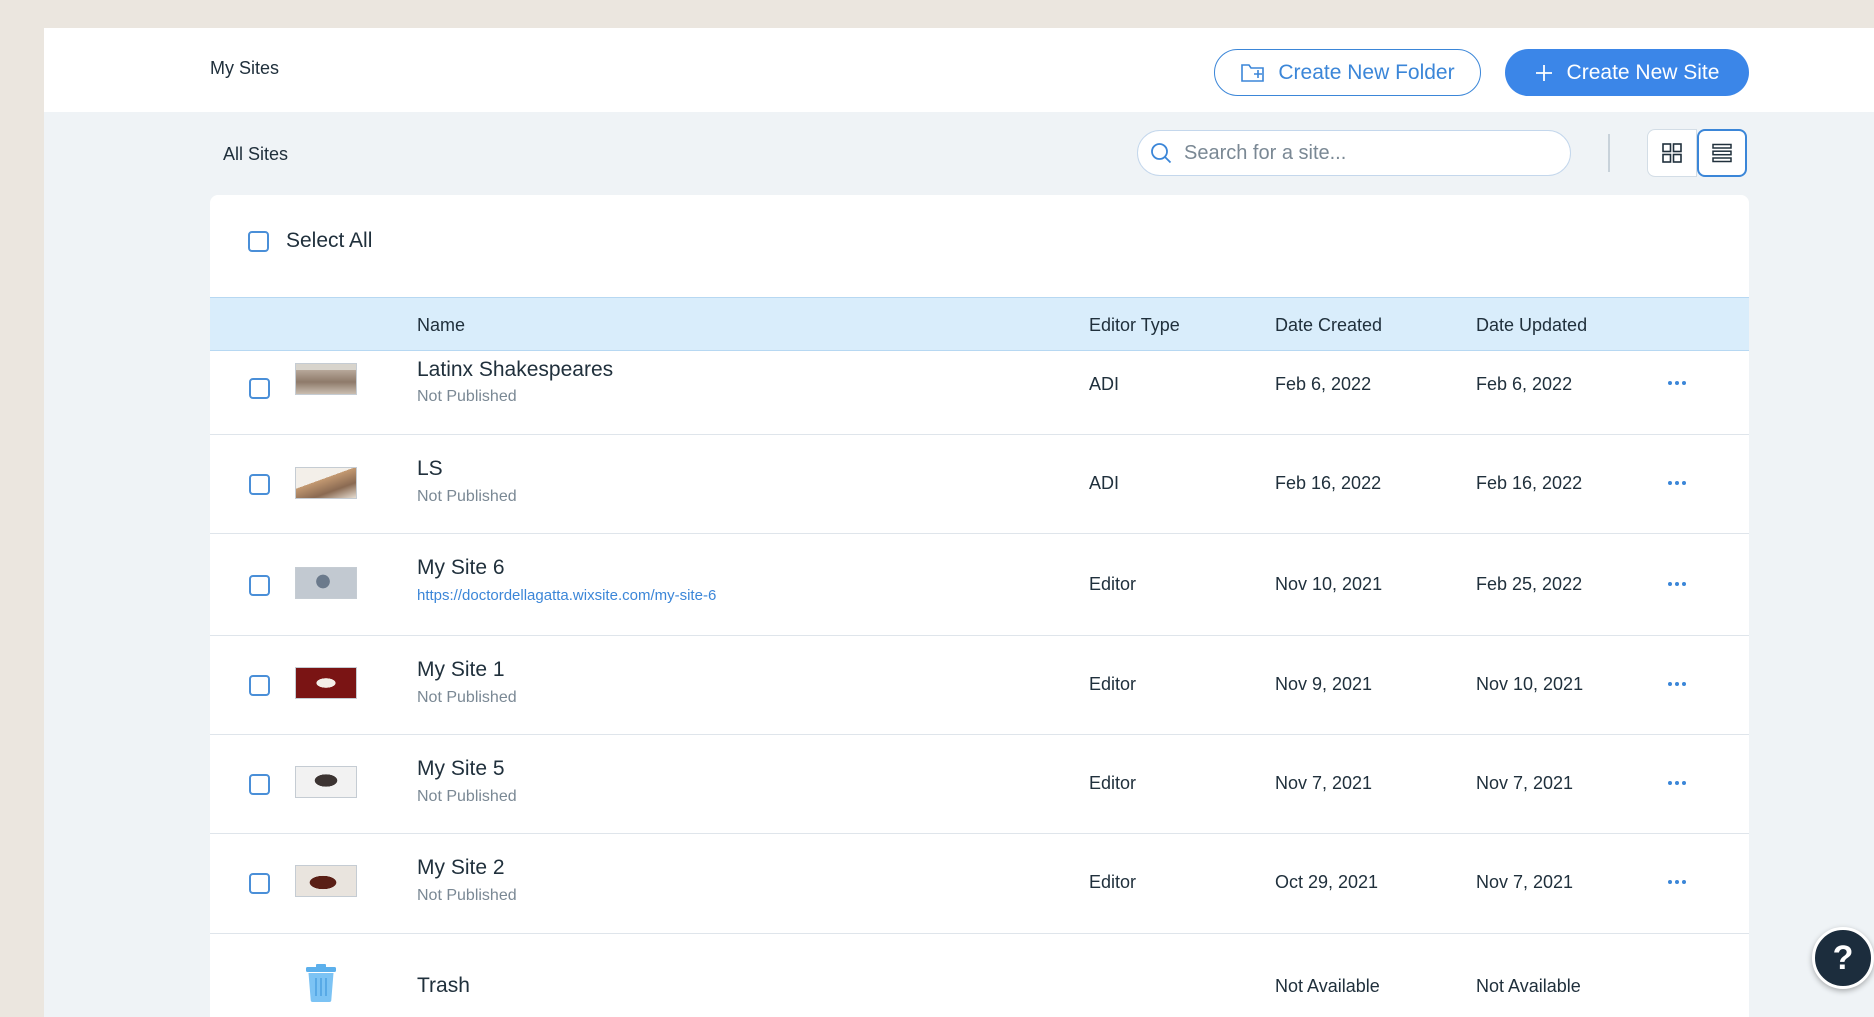  I want to click on trash-date-created: Not Available, so click(1327, 986).